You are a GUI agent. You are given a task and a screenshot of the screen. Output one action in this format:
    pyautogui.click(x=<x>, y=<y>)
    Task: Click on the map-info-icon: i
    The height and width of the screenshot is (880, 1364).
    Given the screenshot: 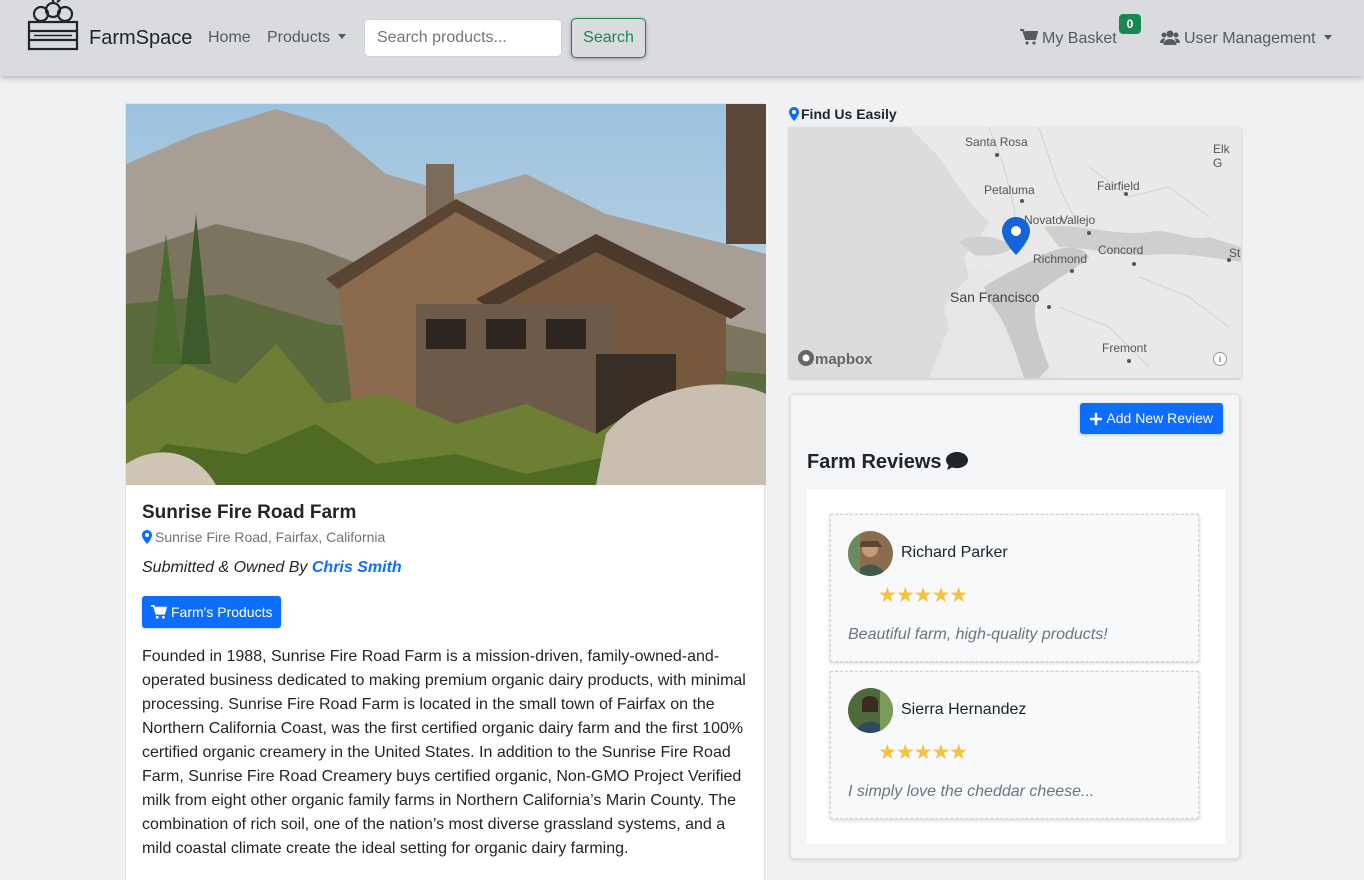 What is the action you would take?
    pyautogui.click(x=1220, y=359)
    